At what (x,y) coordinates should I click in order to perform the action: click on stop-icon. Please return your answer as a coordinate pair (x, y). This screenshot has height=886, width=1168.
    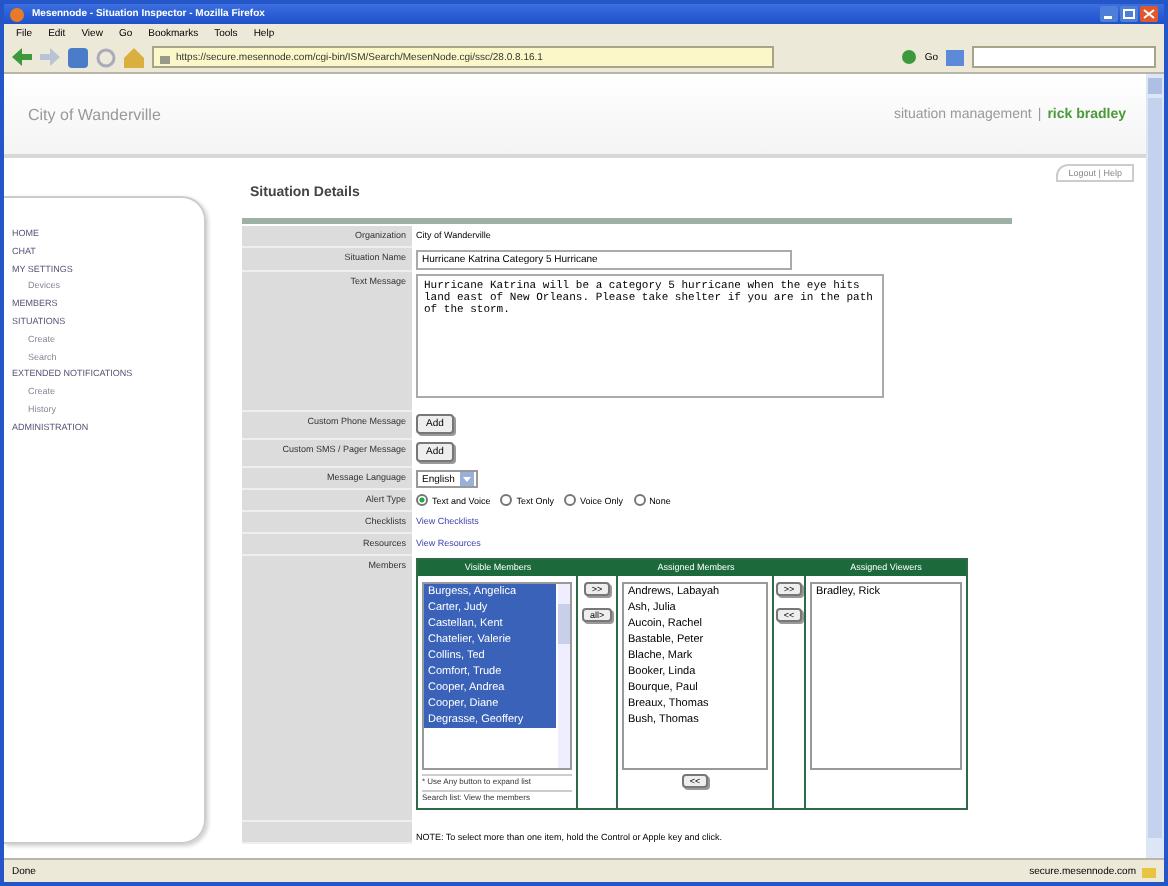
    Looking at the image, I should click on (106, 57).